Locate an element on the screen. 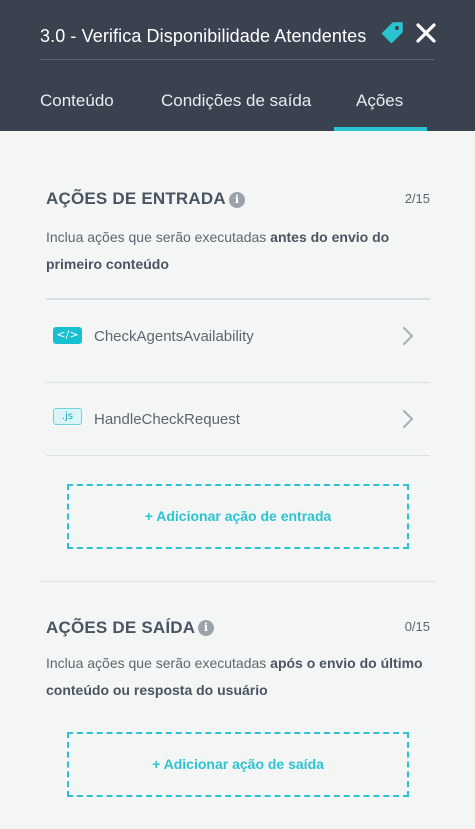  list-item-entry-action: .js HandleCheckRequest is located at coordinates (238, 414).